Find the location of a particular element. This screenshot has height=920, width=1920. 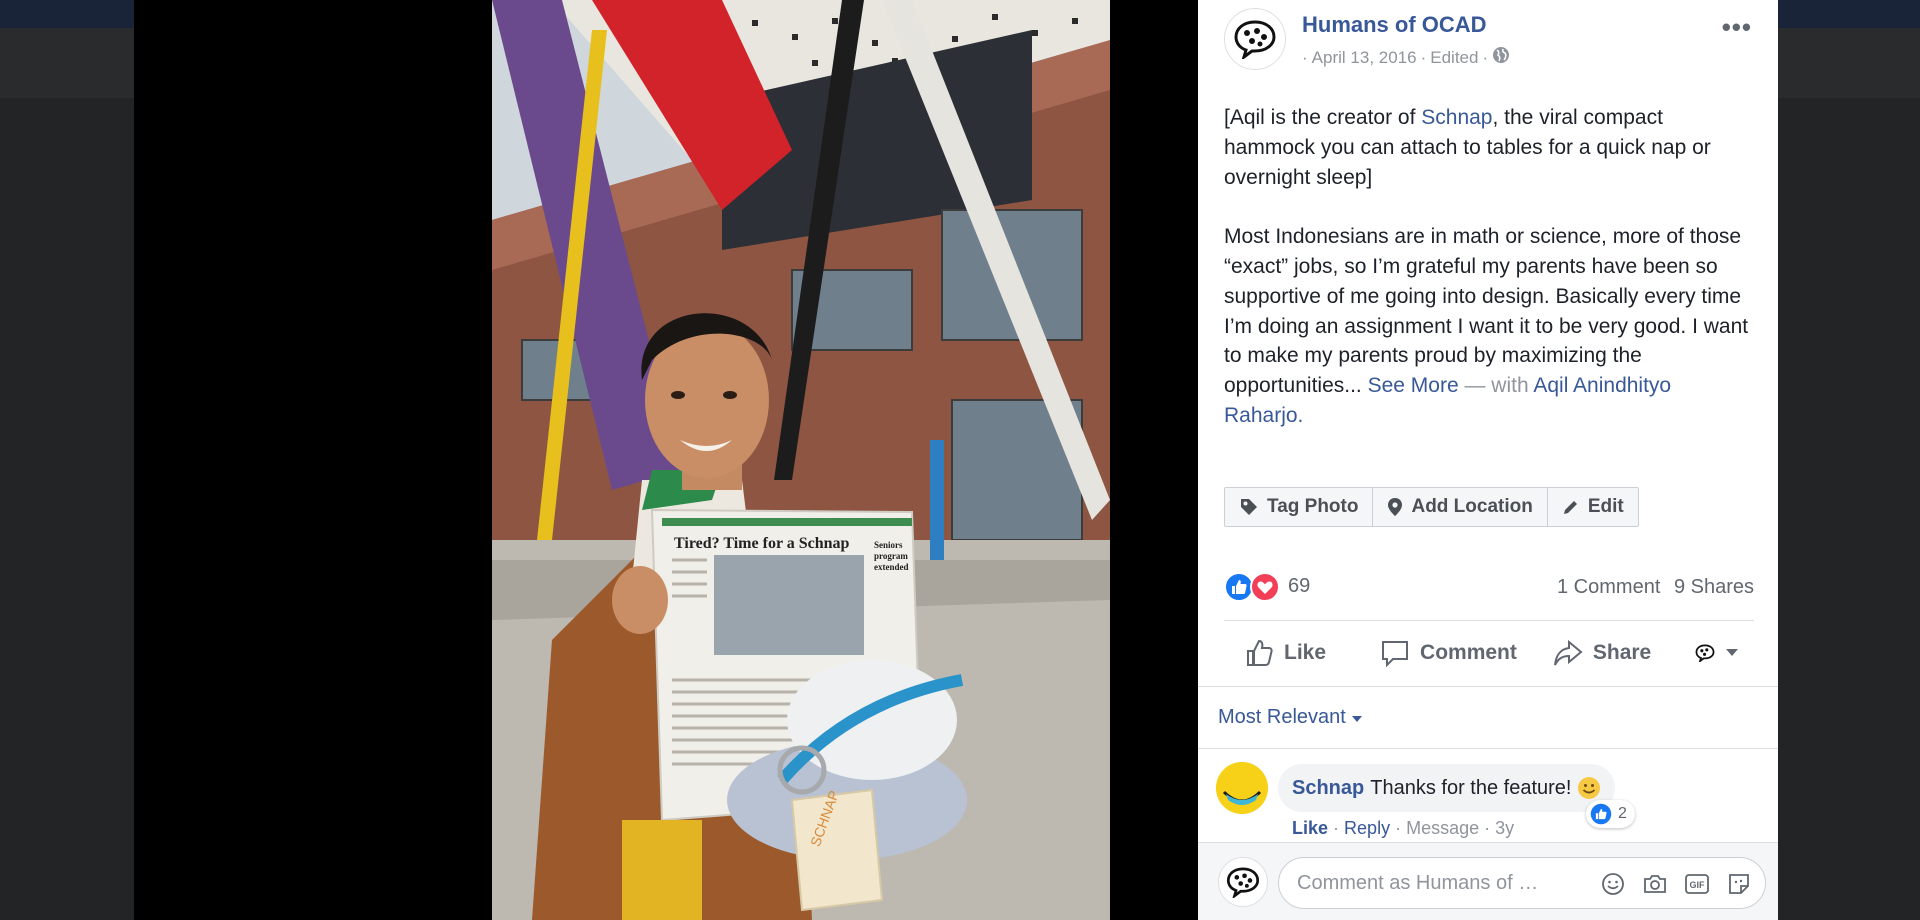

sticker-icon is located at coordinates (1739, 884).